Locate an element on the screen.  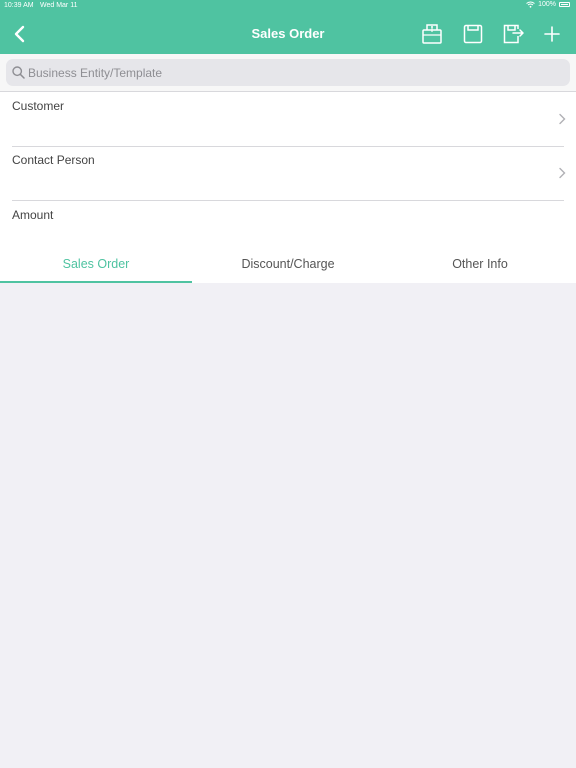
search-bar-container is located at coordinates (288, 72).